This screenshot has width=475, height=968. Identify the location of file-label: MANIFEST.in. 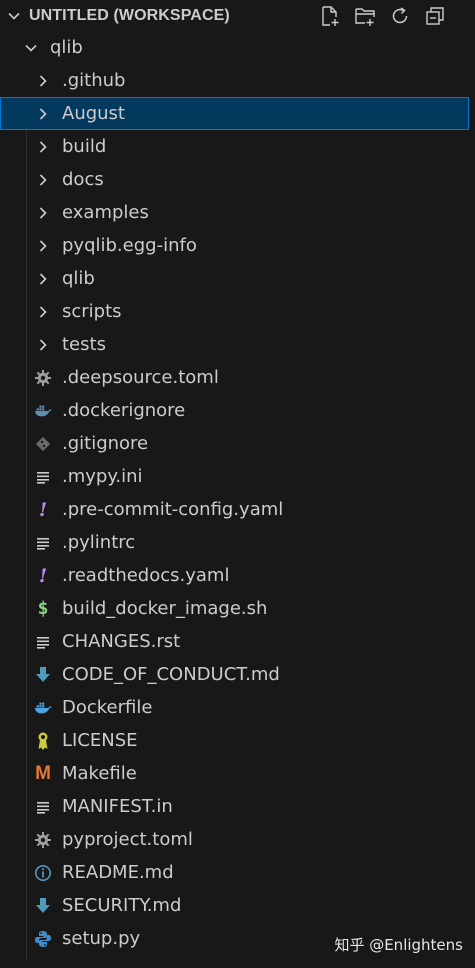
(117, 806).